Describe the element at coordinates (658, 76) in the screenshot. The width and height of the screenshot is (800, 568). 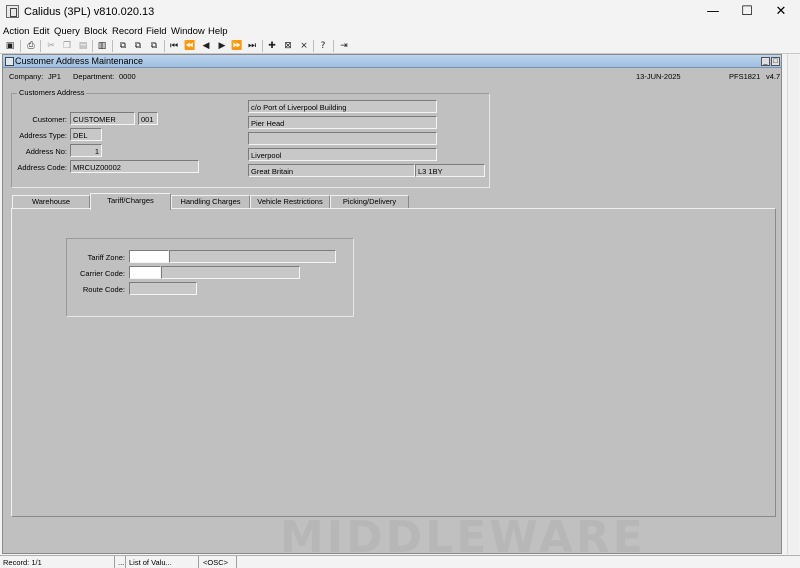
I see `form-date: 13-JUN-2025` at that location.